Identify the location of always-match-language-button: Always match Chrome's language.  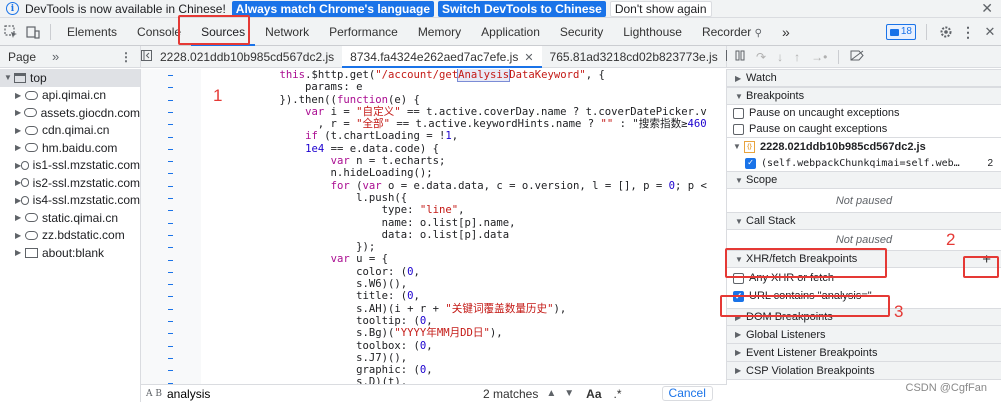
(333, 8).